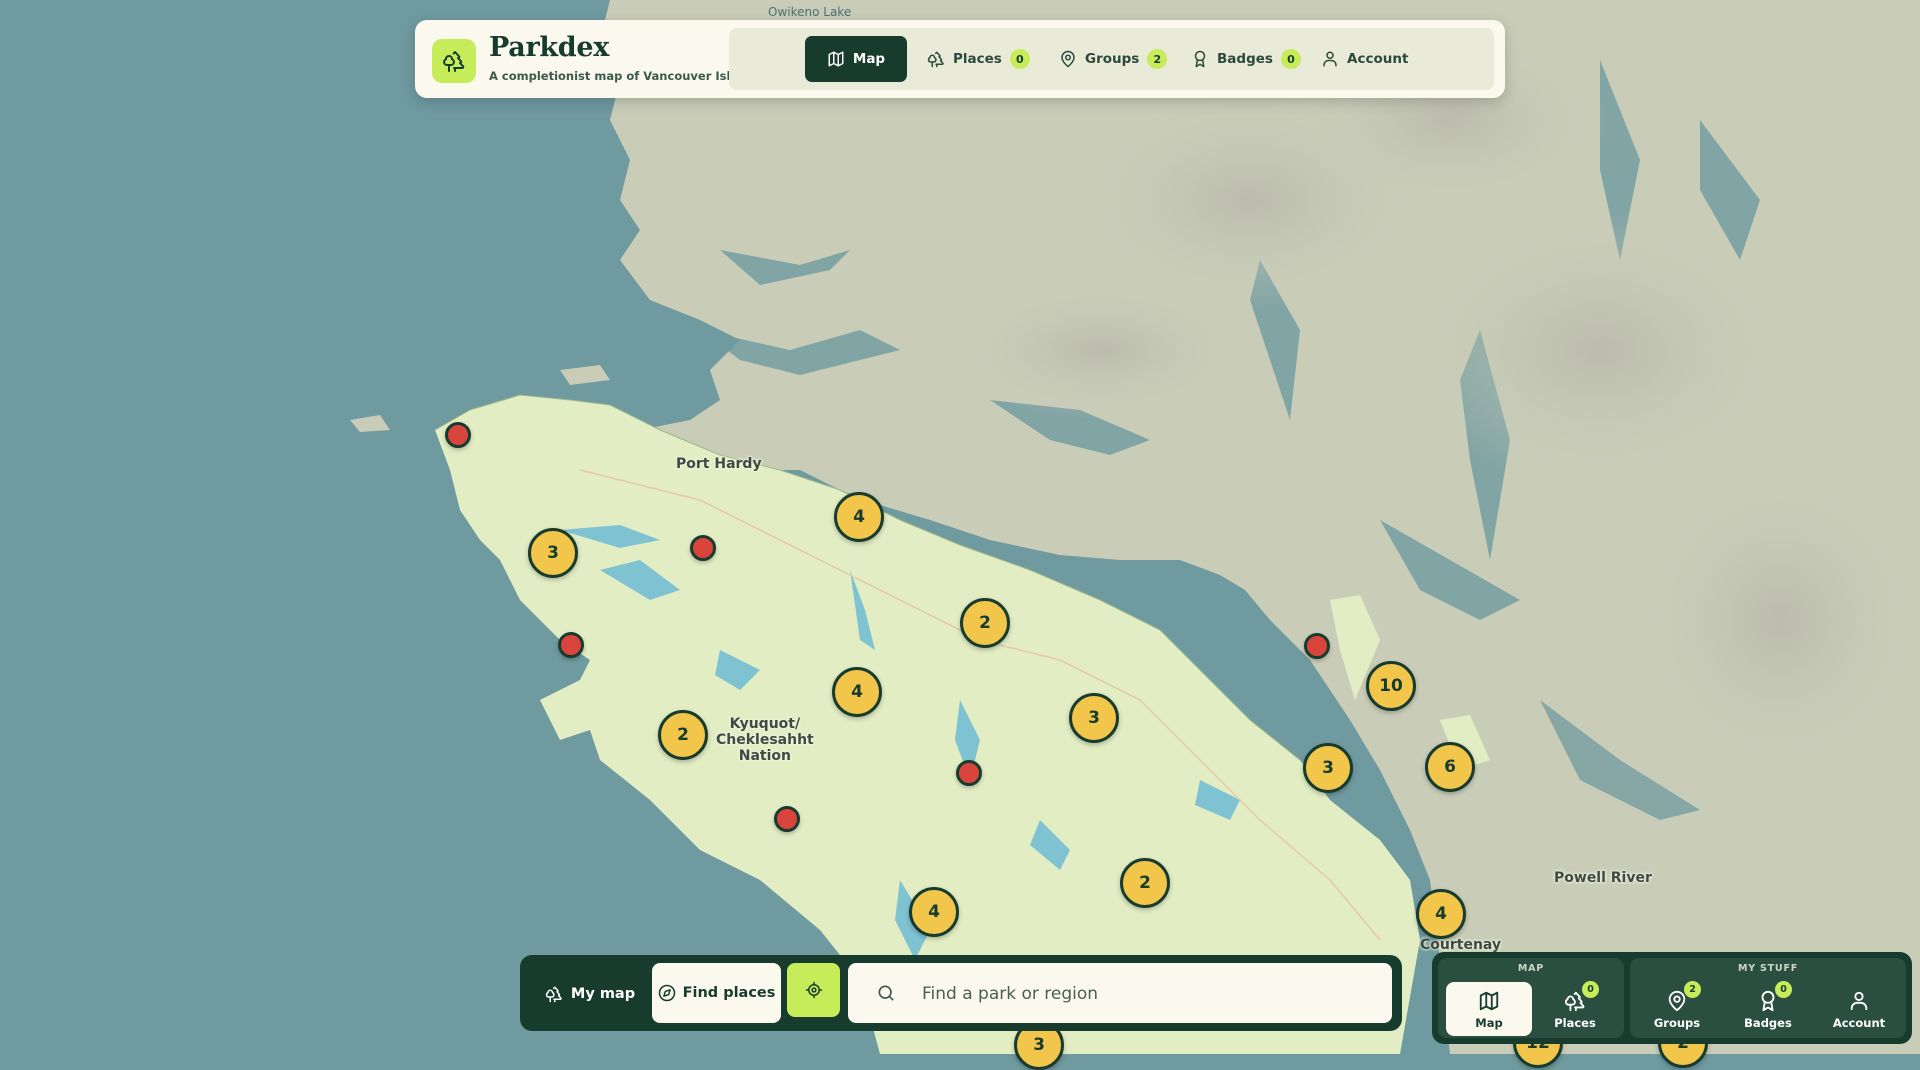 The height and width of the screenshot is (1070, 1920). Describe the element at coordinates (622, 76) in the screenshot. I see `app-subtitle: A completionist map of Vancouver Island` at that location.